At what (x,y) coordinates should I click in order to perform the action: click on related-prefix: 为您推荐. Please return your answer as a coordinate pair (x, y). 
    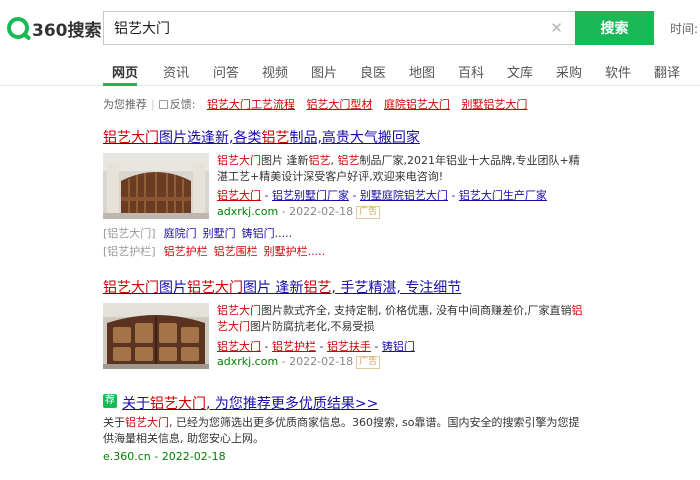
    Looking at the image, I should click on (125, 104).